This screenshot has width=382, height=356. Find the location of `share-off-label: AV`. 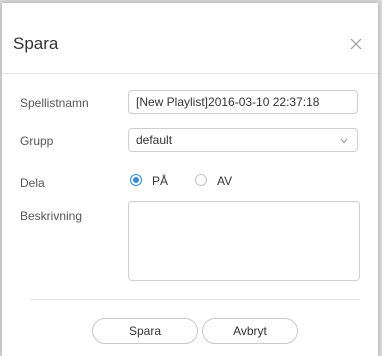

share-off-label: AV is located at coordinates (225, 181).